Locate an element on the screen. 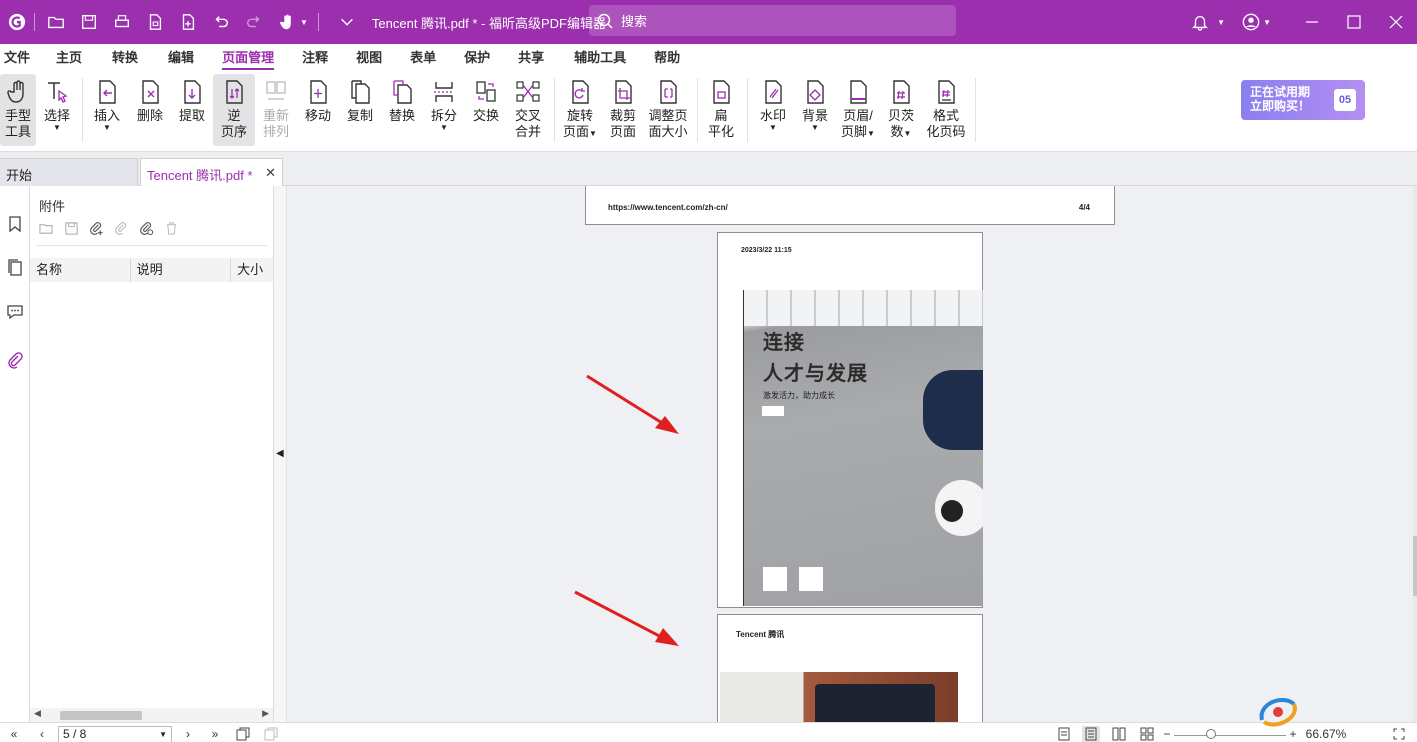 The image size is (1417, 742). menu-convert: 转换 is located at coordinates (132, 58).